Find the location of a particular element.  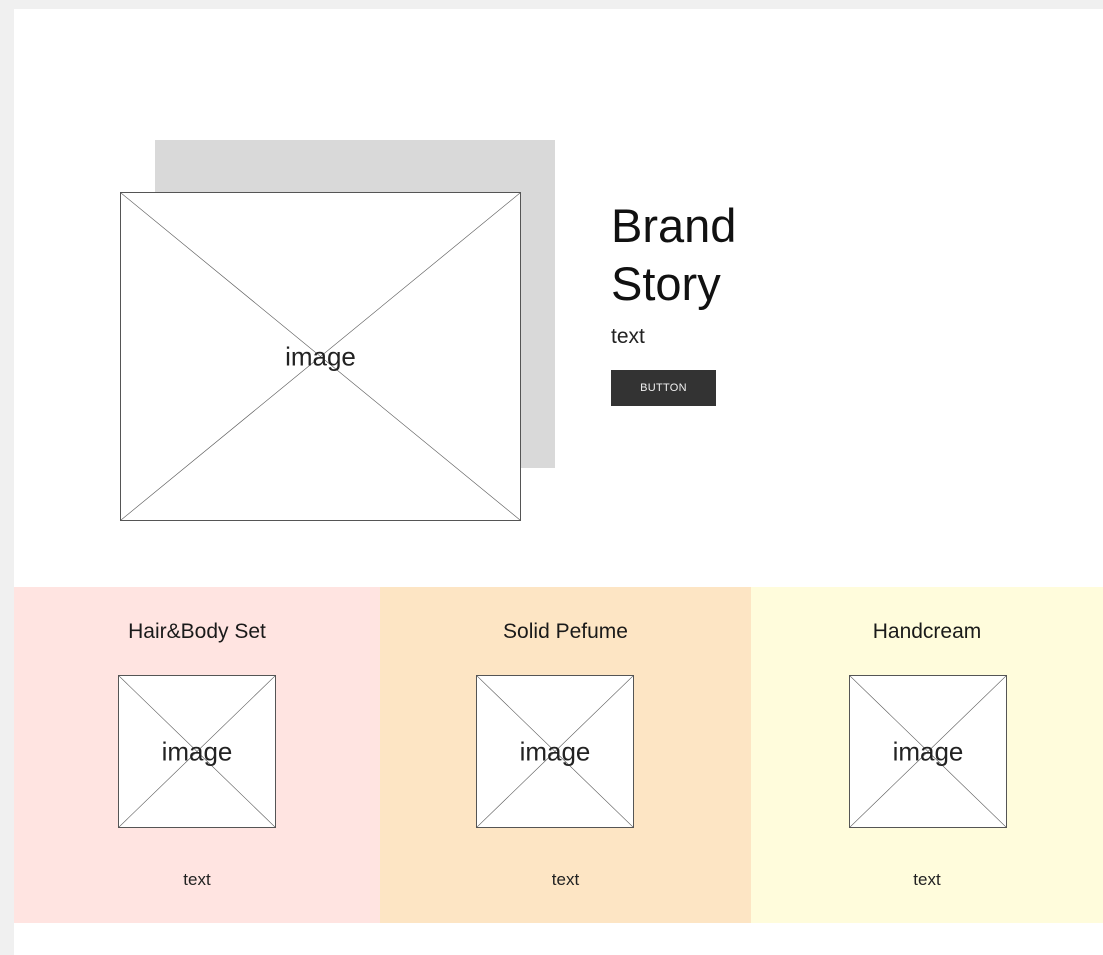

product-card-solid-pefume: Solid Pefume image text is located at coordinates (565, 755).